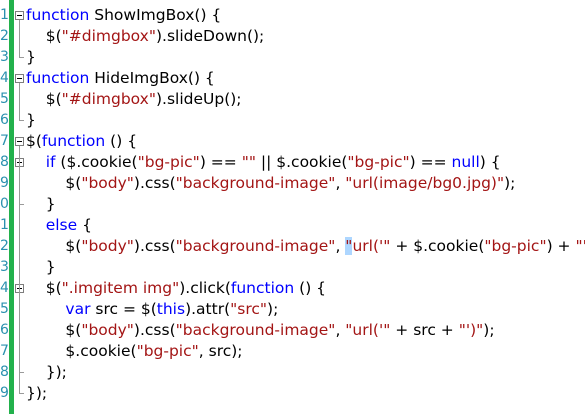  What do you see at coordinates (4, 351) in the screenshot?
I see `line-number: 7` at bounding box center [4, 351].